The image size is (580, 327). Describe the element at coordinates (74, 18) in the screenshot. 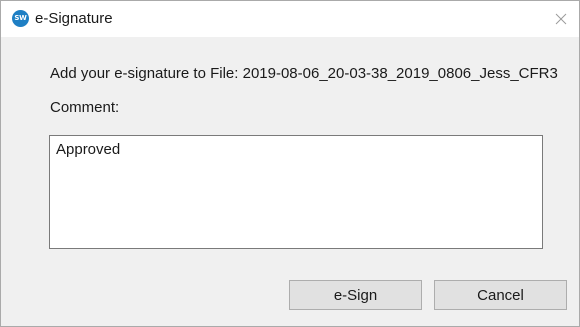

I see `window-title: e-Signature` at that location.